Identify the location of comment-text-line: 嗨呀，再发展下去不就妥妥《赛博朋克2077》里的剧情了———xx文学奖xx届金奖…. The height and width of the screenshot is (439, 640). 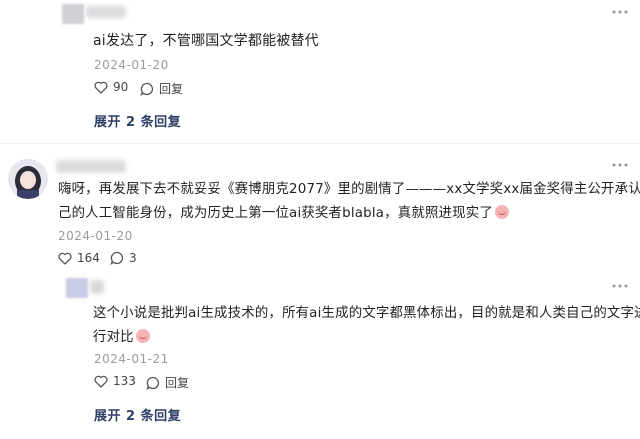
(349, 189).